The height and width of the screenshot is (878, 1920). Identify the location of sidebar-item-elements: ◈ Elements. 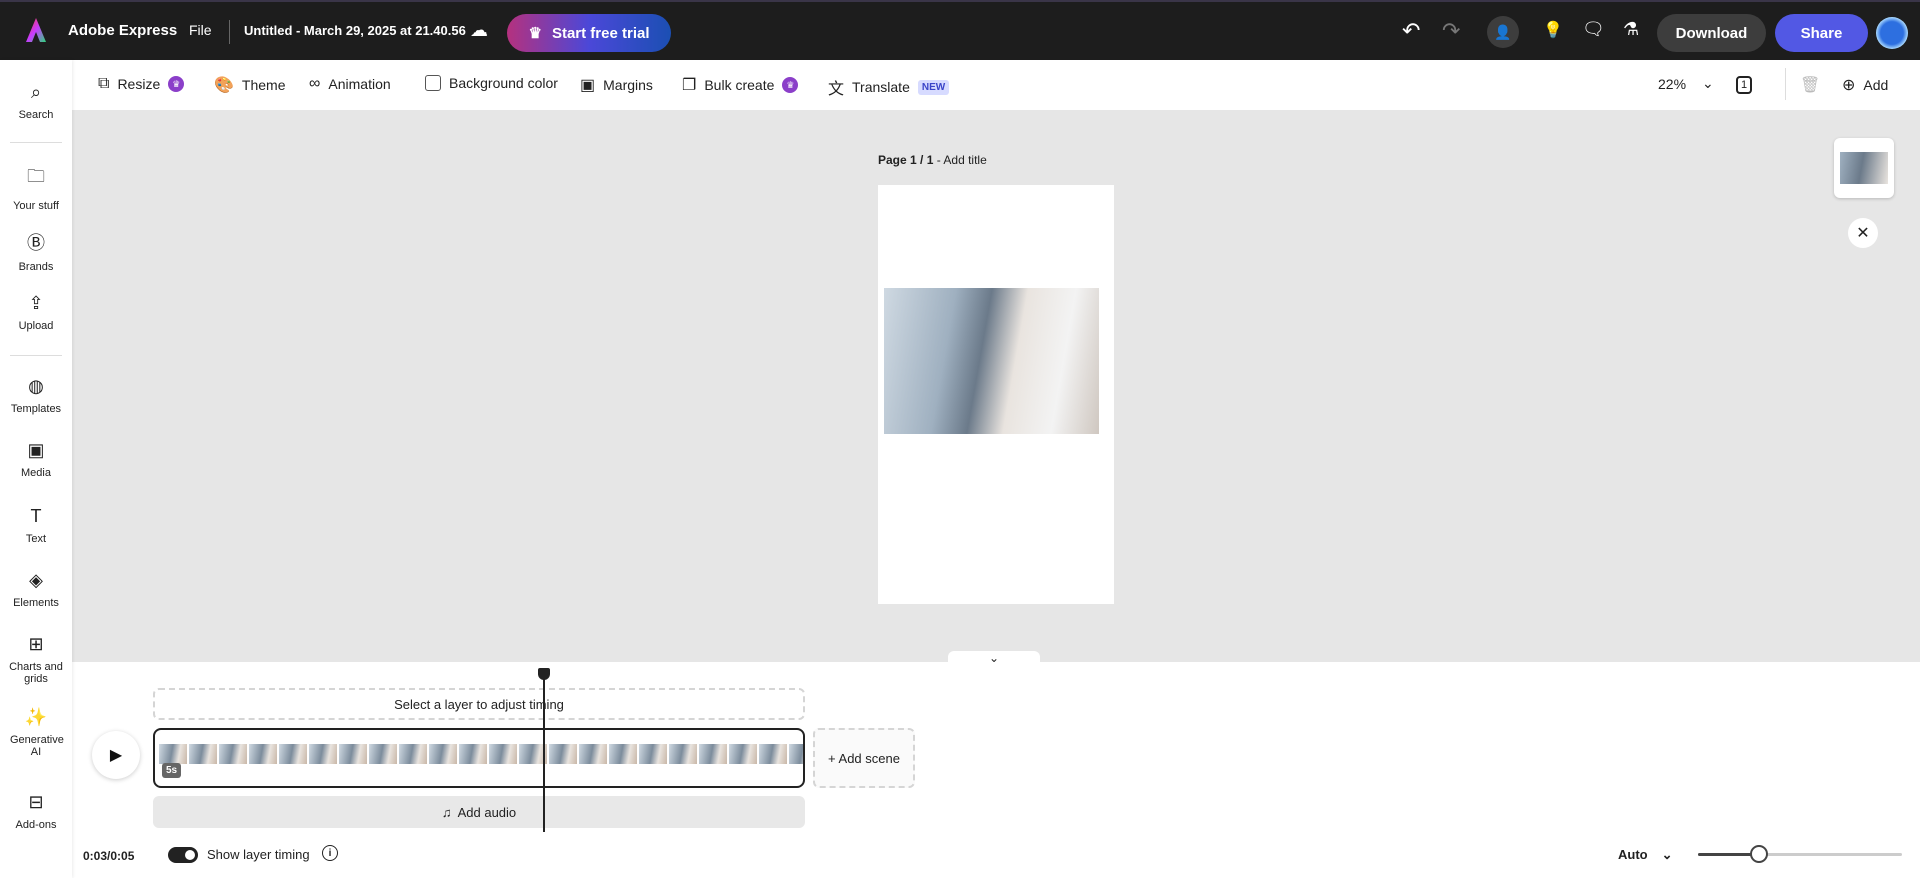
(36, 589).